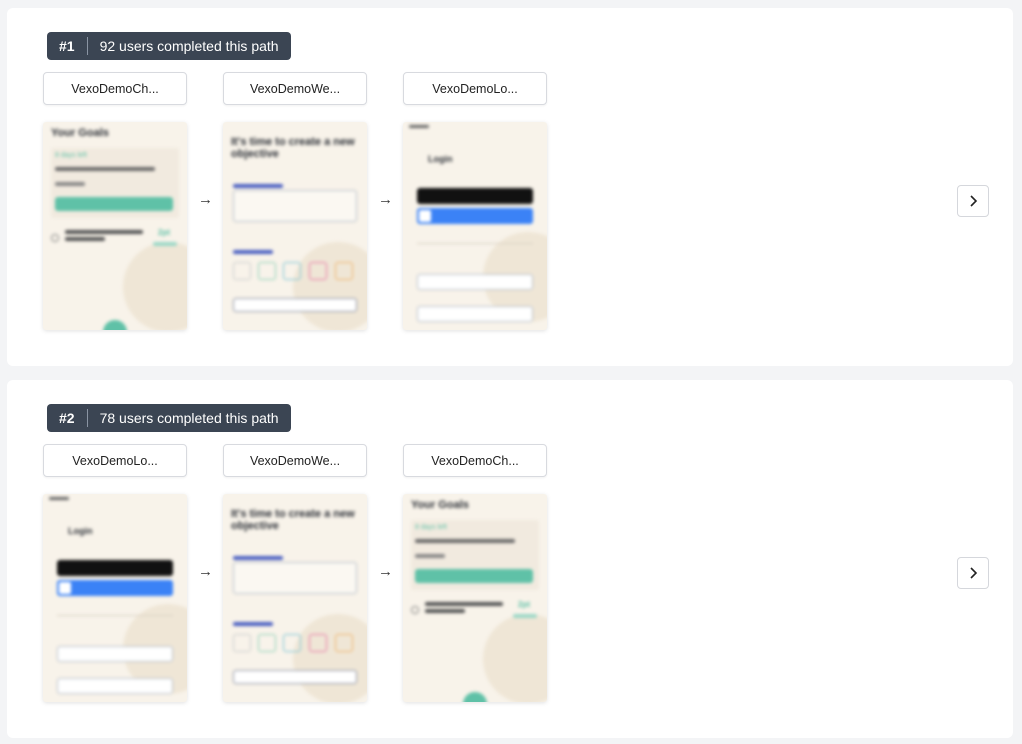 The image size is (1022, 744). What do you see at coordinates (189, 418) in the screenshot?
I see `path-summary: 78 users completed this path` at bounding box center [189, 418].